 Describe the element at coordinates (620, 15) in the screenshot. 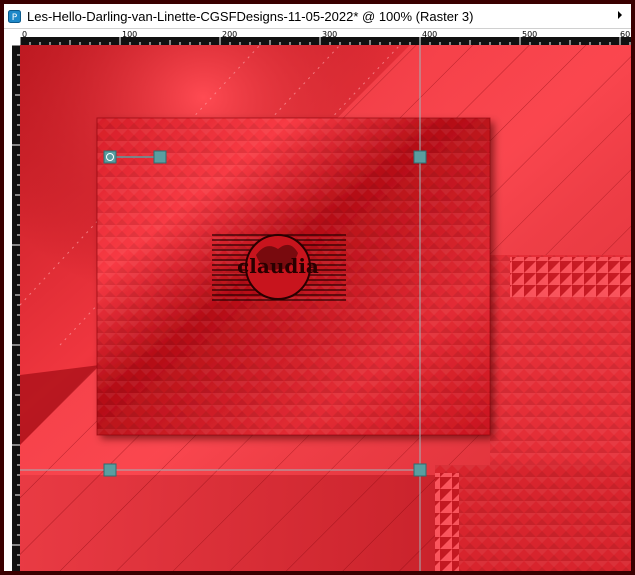

I see `scroll-arrow-icon` at that location.